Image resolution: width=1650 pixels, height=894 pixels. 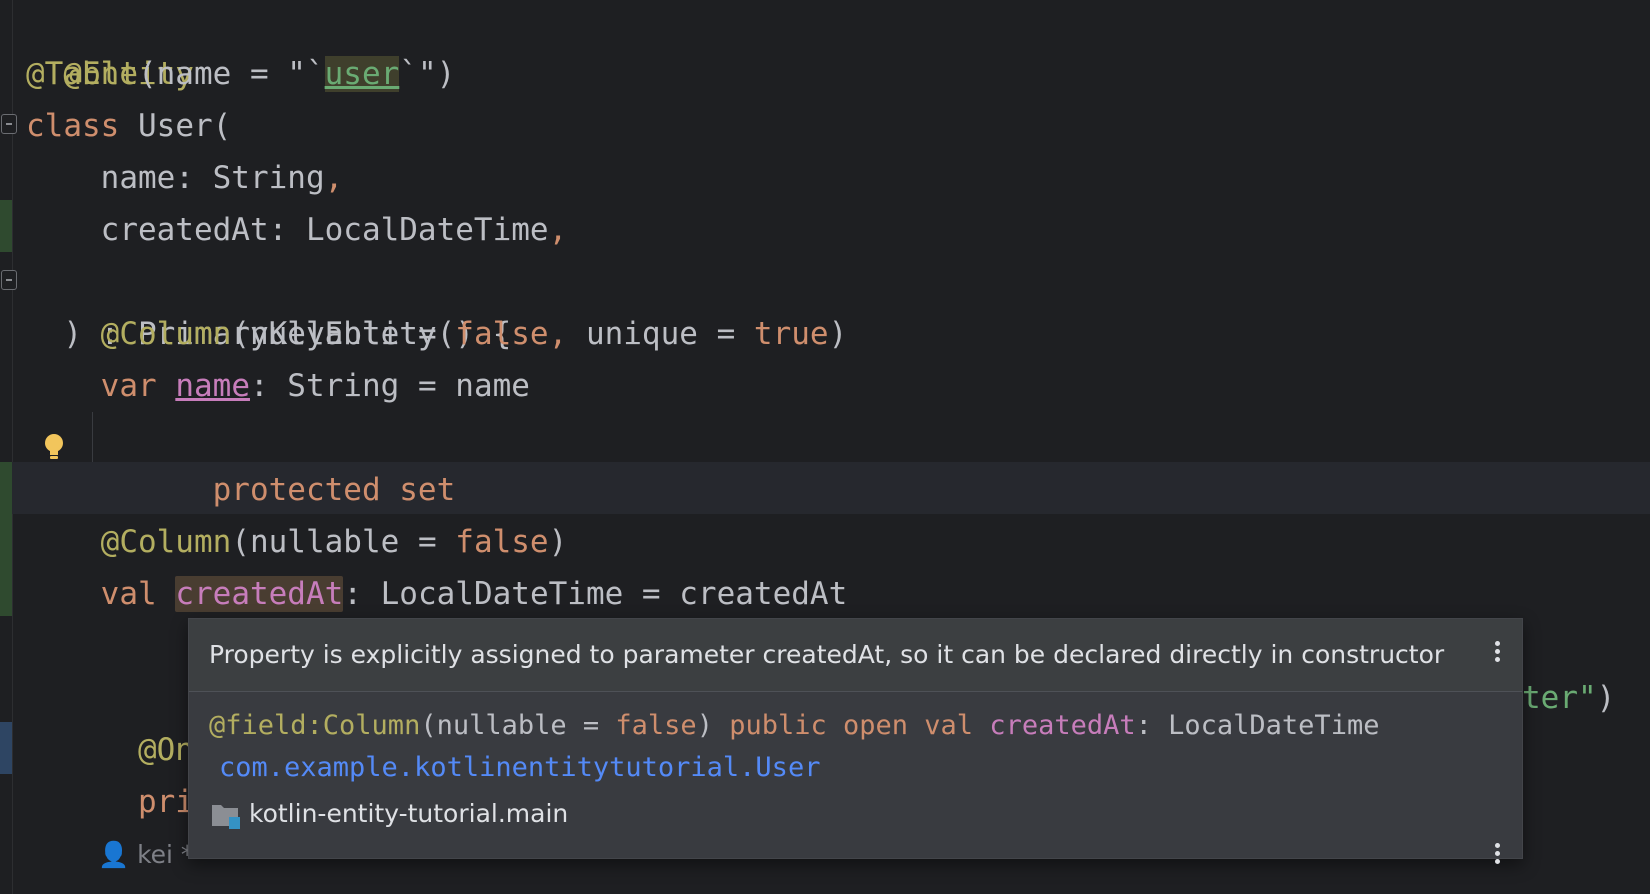 I want to click on sig-annotation: @field:Column, so click(x=315, y=725).